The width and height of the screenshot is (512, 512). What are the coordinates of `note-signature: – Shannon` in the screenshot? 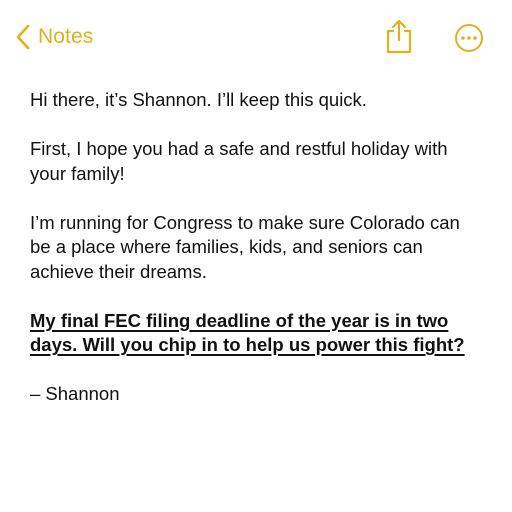 It's located at (75, 393).